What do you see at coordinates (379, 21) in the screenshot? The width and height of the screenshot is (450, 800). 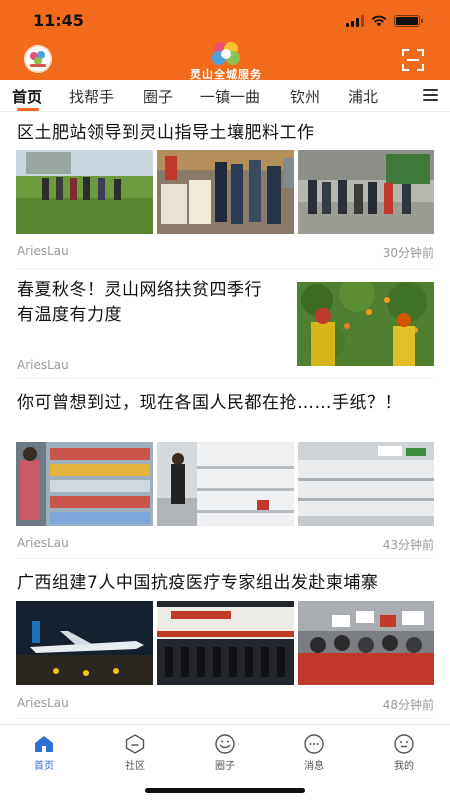 I see `wifi-icon` at bounding box center [379, 21].